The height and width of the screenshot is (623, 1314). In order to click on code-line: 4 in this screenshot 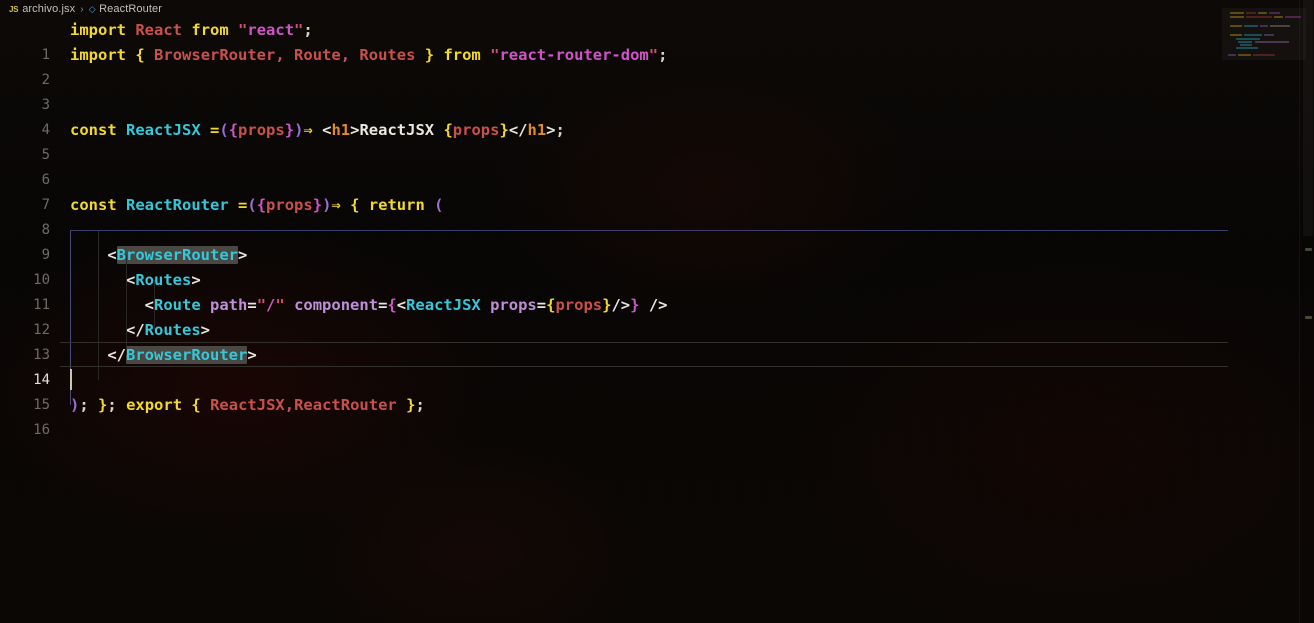, I will do `click(657, 115)`.